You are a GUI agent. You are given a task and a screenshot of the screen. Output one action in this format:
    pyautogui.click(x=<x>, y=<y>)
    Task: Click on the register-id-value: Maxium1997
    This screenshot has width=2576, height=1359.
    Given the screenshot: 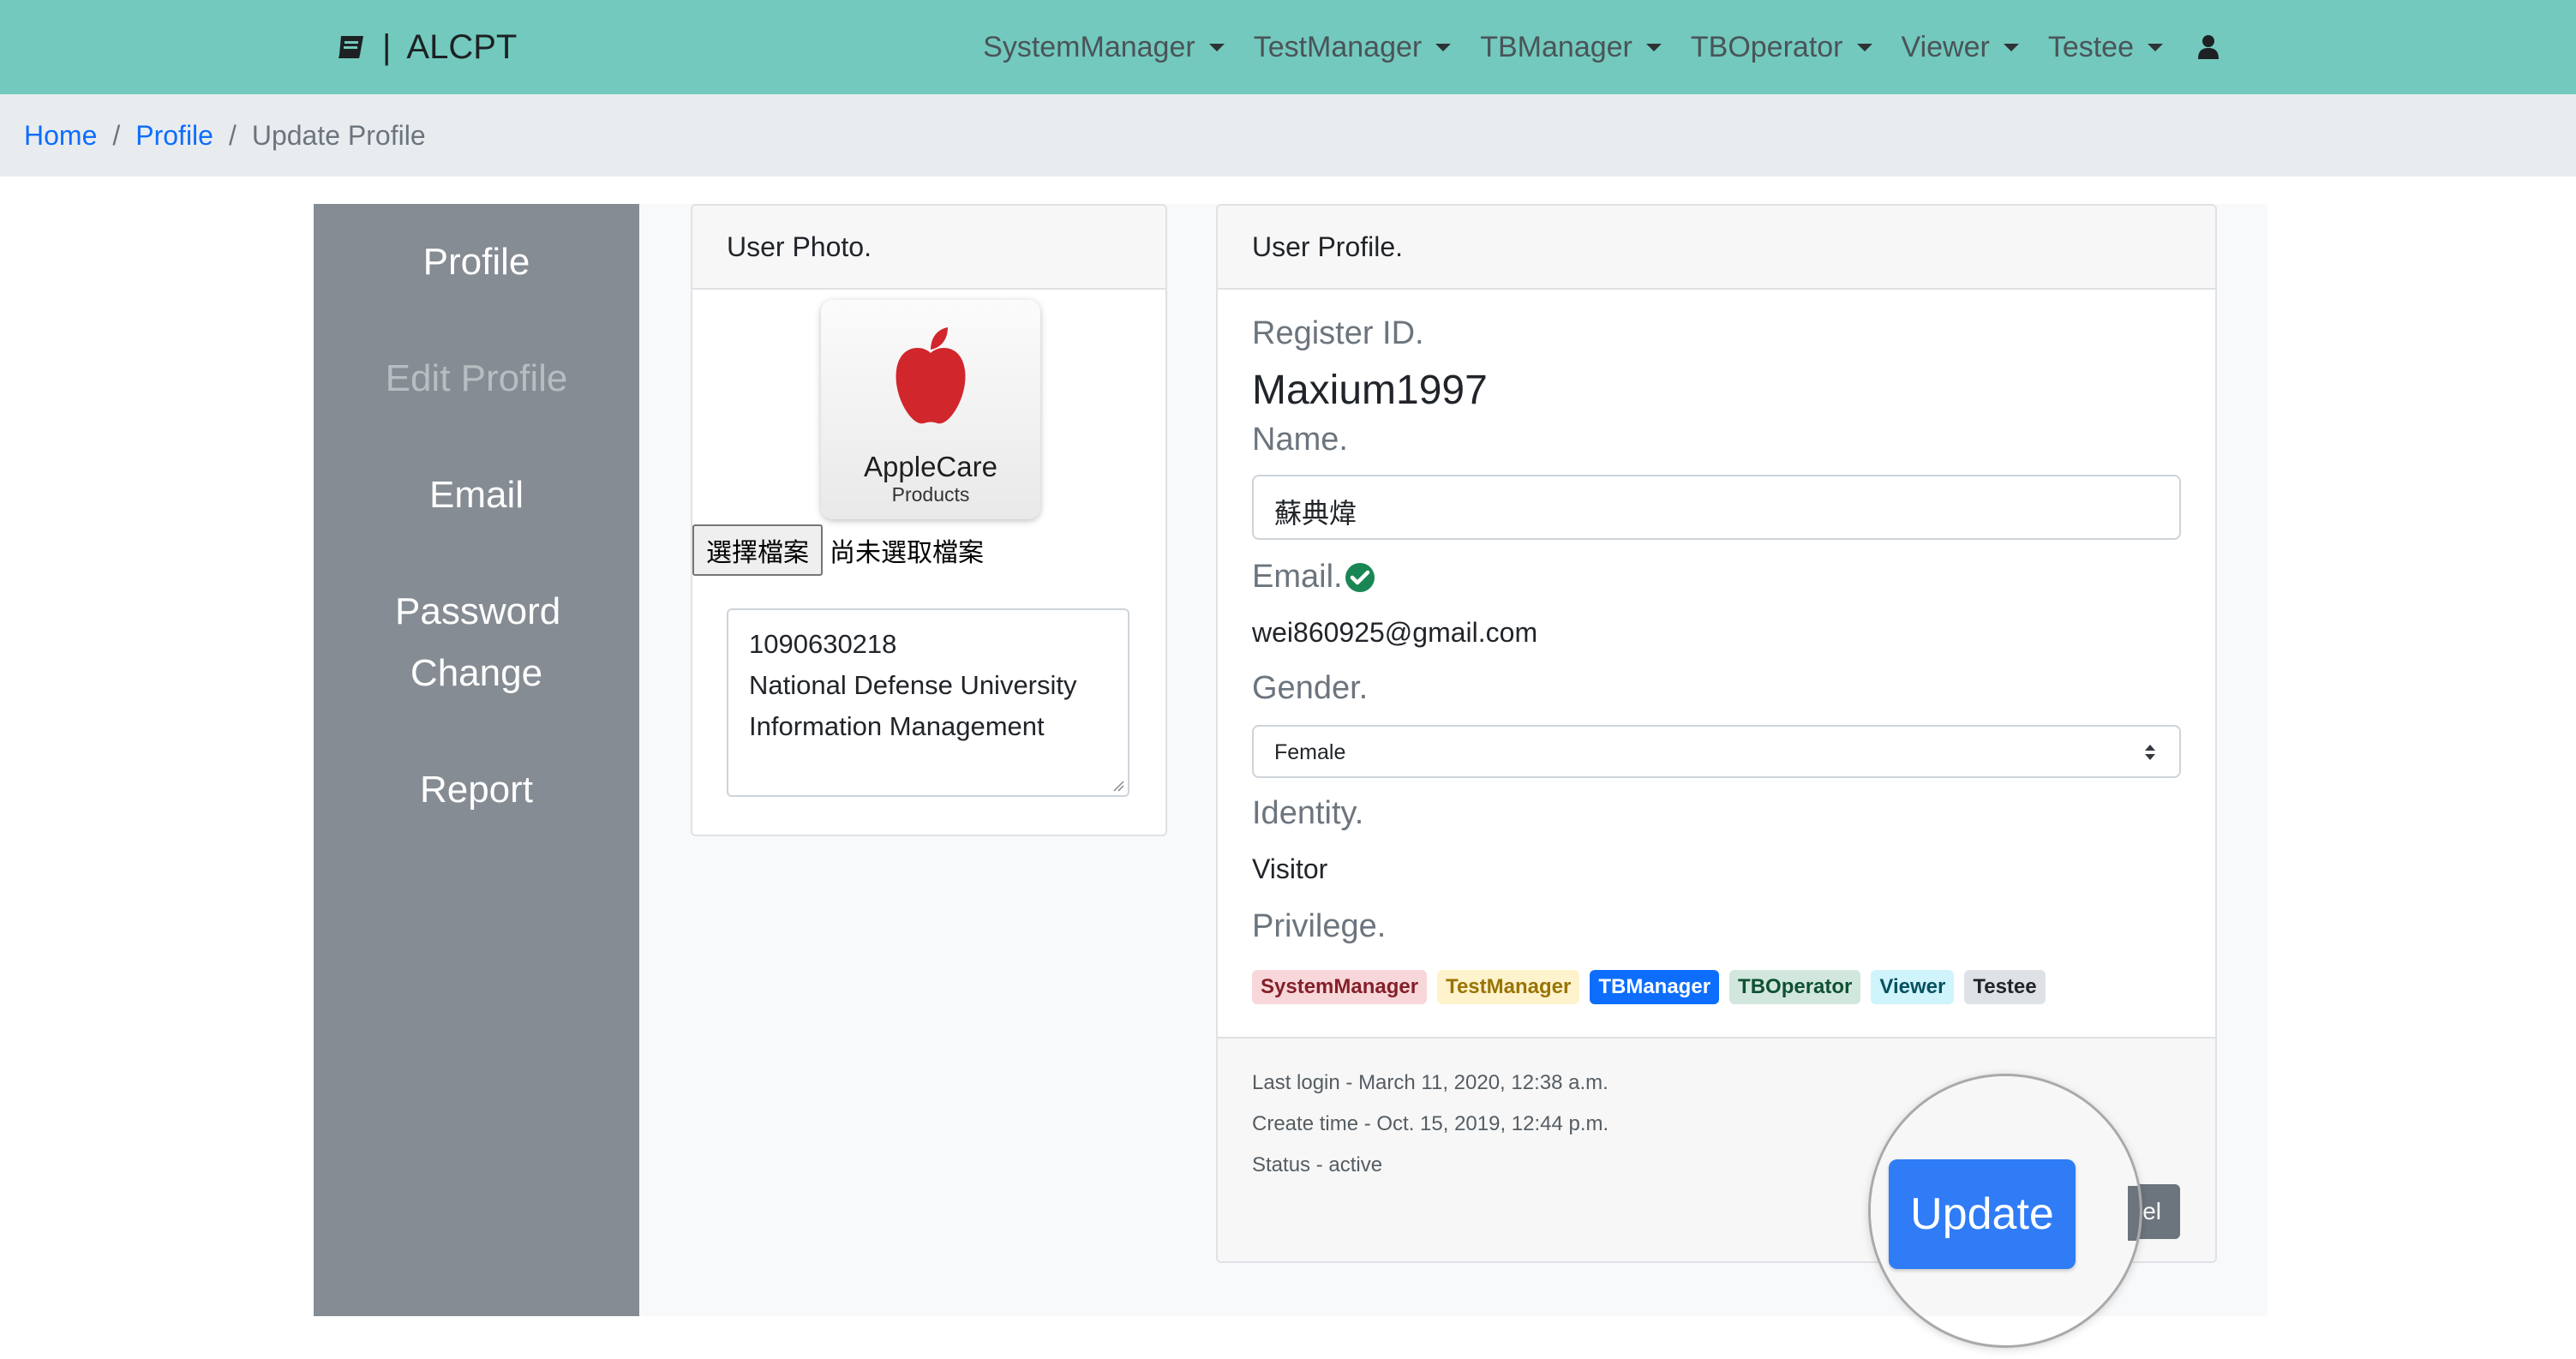 What is the action you would take?
    pyautogui.click(x=1370, y=390)
    